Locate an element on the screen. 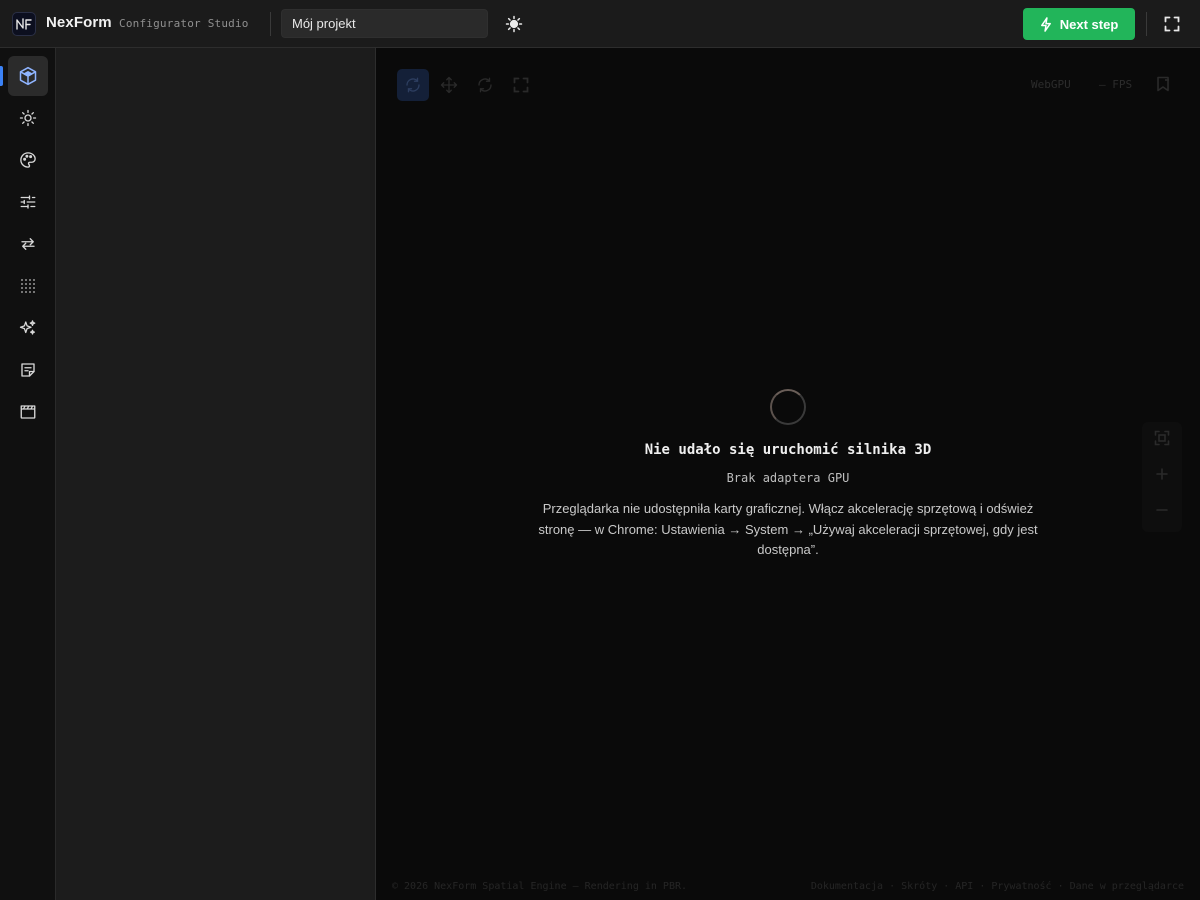  cube-icon is located at coordinates (28, 76).